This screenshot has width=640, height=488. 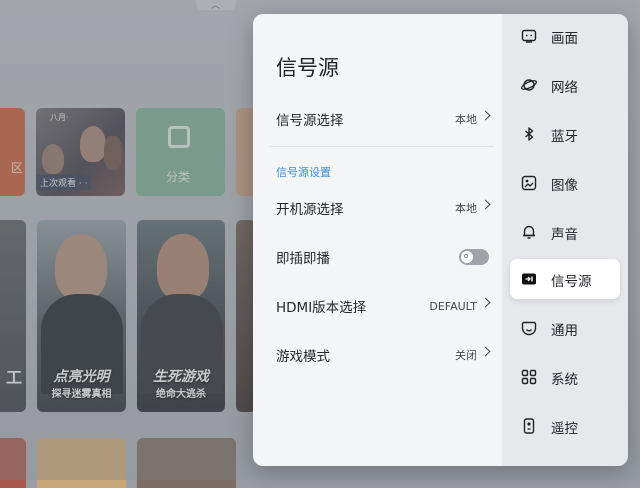 I want to click on signal-source-icon, so click(x=529, y=279).